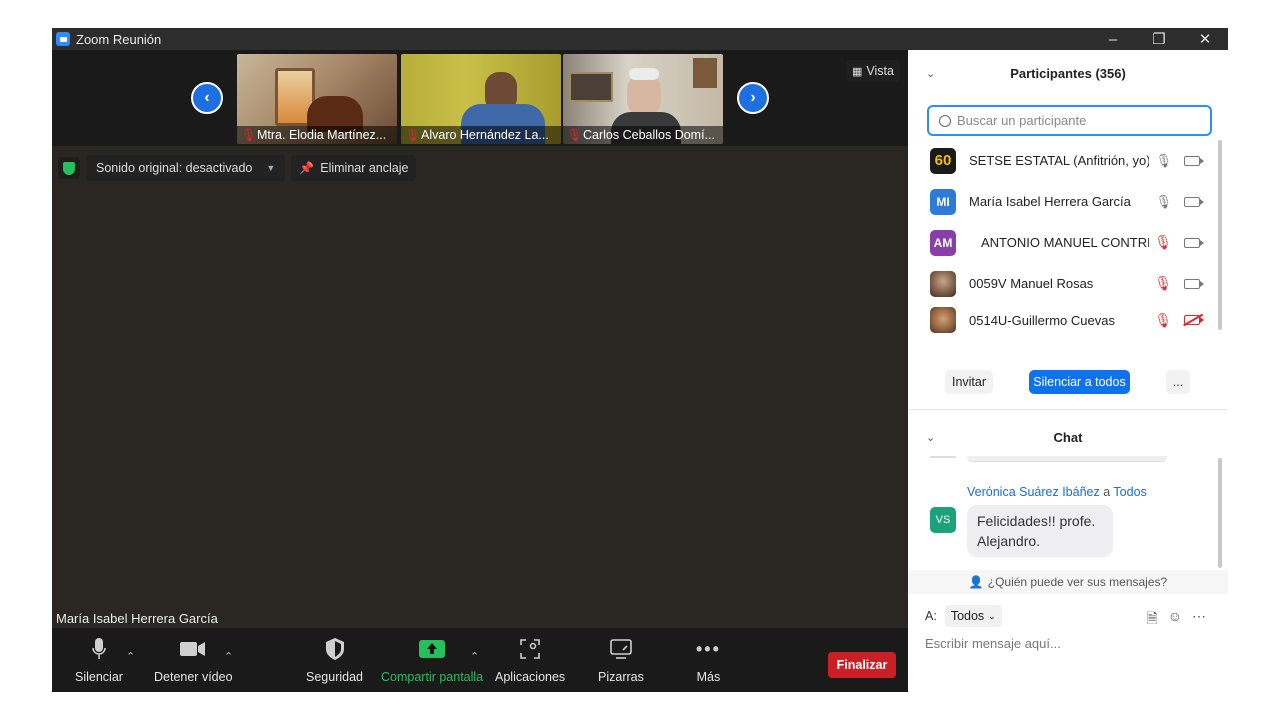  I want to click on more-dots-icon: •••, so click(708, 648).